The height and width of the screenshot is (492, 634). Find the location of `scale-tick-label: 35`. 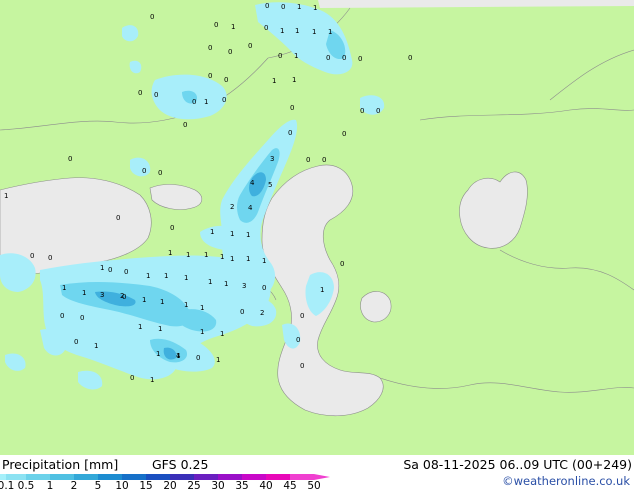

scale-tick-label: 35 is located at coordinates (242, 486).